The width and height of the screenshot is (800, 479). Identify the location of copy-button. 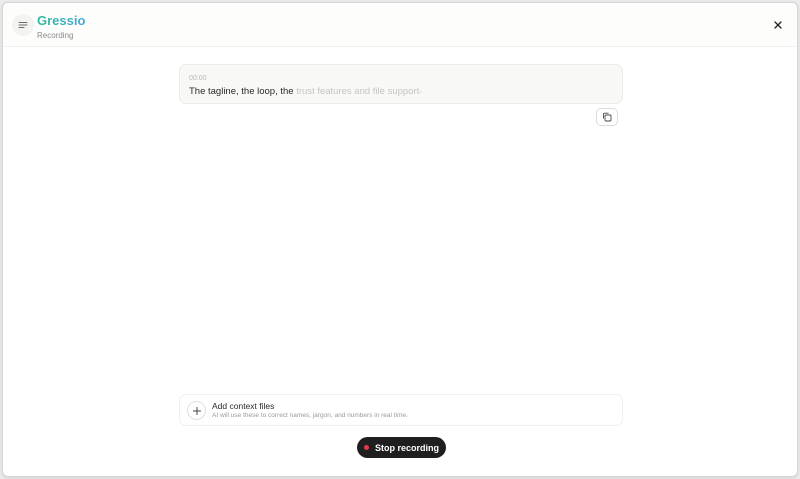
(607, 117).